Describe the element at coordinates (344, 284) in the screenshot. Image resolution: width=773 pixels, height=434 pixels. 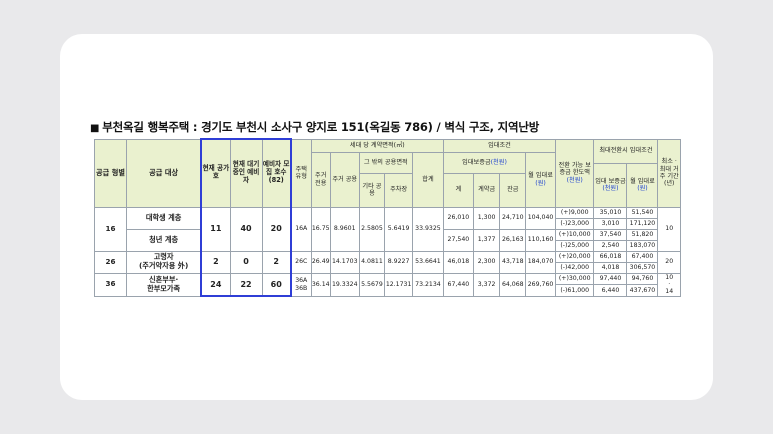
I see `cell-shared-36: 19.3324` at that location.